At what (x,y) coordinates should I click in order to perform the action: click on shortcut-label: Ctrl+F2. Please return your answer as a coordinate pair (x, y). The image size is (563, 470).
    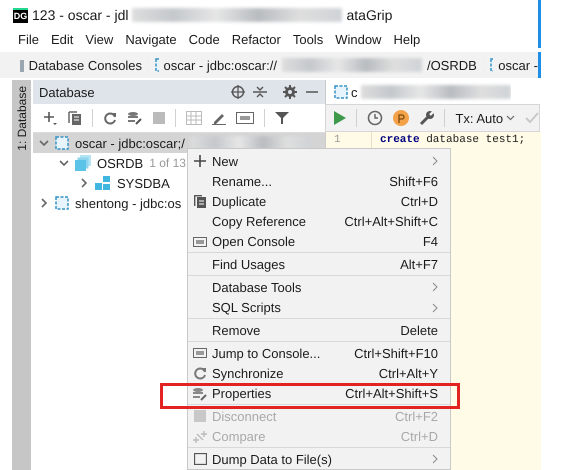
    Looking at the image, I should click on (416, 416).